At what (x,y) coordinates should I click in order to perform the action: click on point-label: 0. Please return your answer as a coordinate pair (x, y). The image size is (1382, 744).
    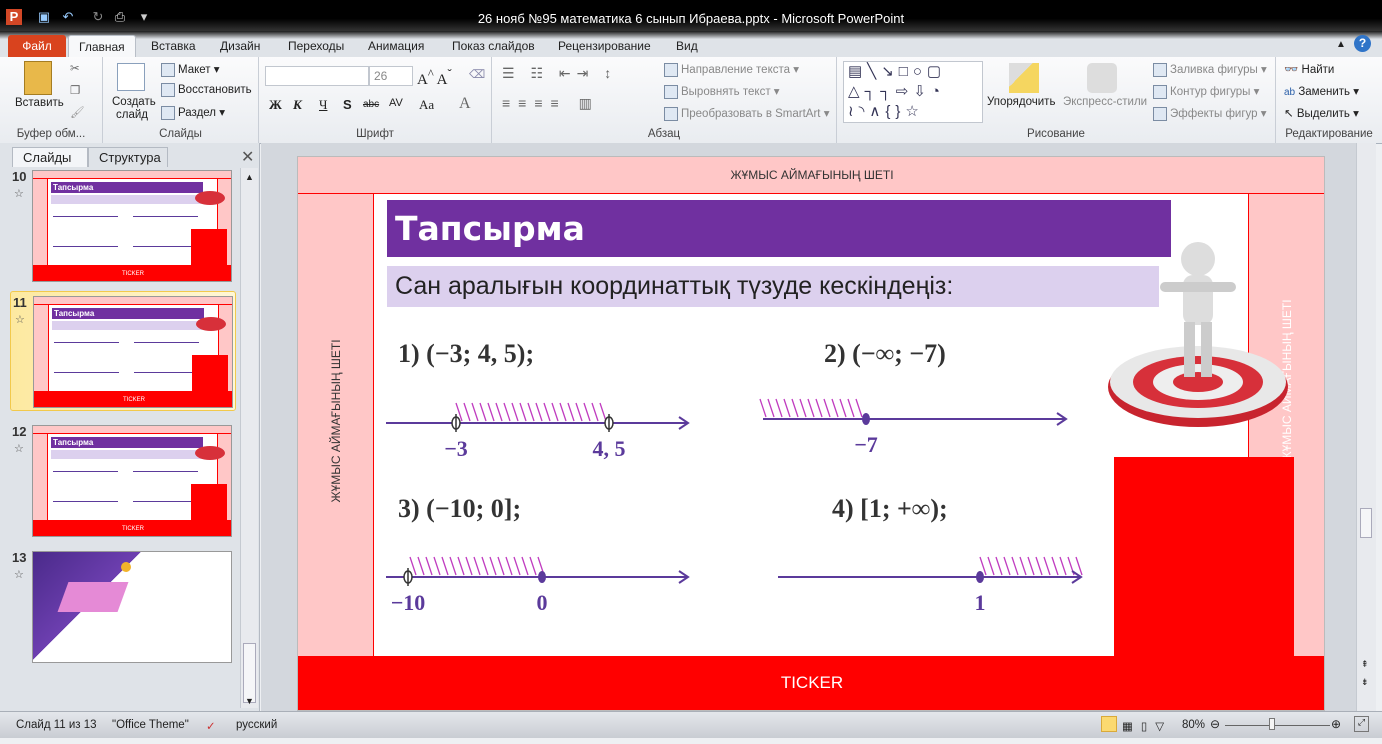
    Looking at the image, I should click on (542, 602).